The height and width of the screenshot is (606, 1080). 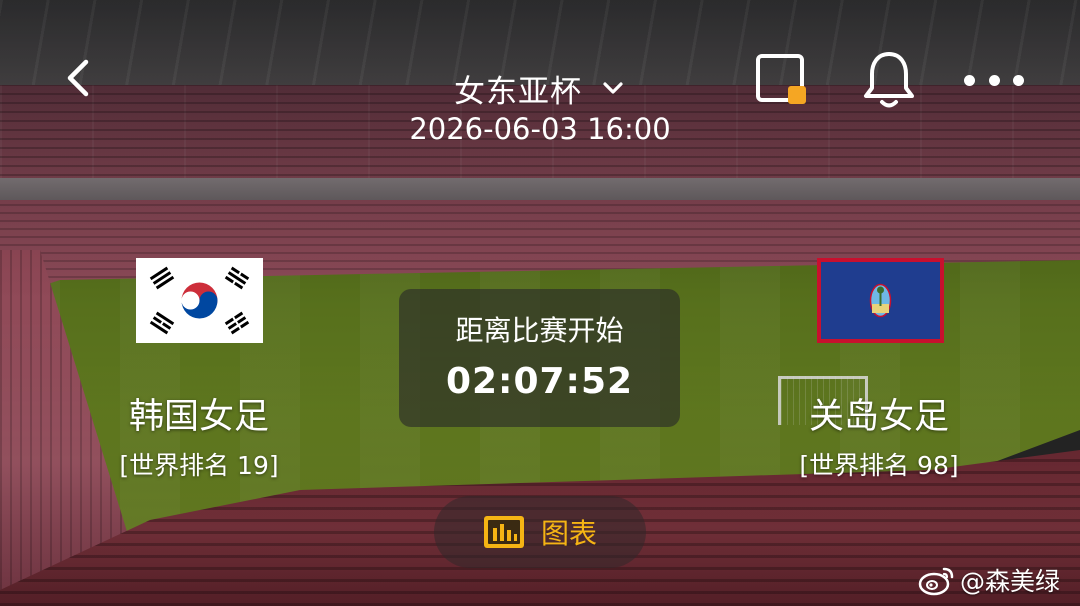 I want to click on watermark-text: @森美绿, so click(x=1010, y=581).